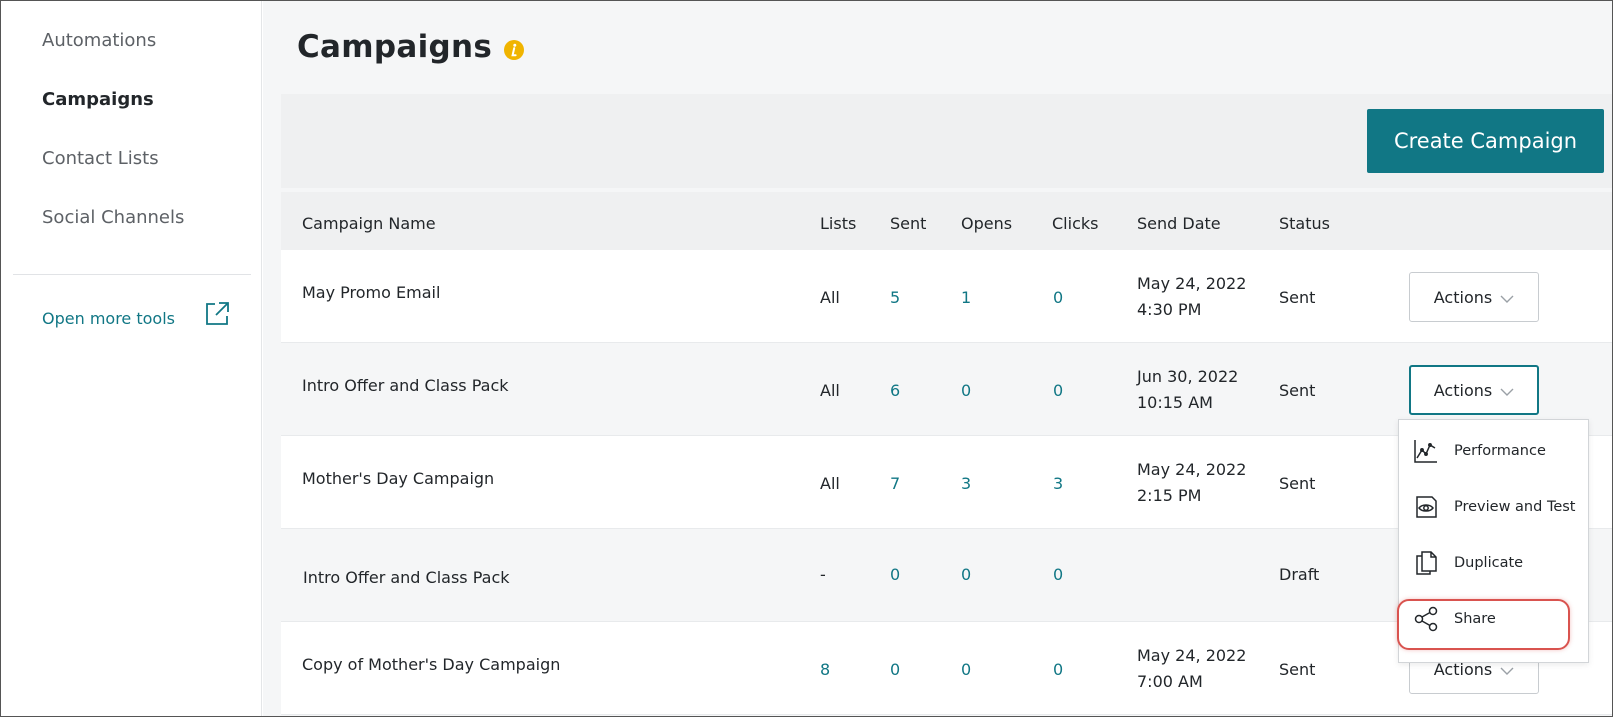 Image resolution: width=1613 pixels, height=717 pixels. Describe the element at coordinates (986, 223) in the screenshot. I see `column-header-opens: Opens` at that location.